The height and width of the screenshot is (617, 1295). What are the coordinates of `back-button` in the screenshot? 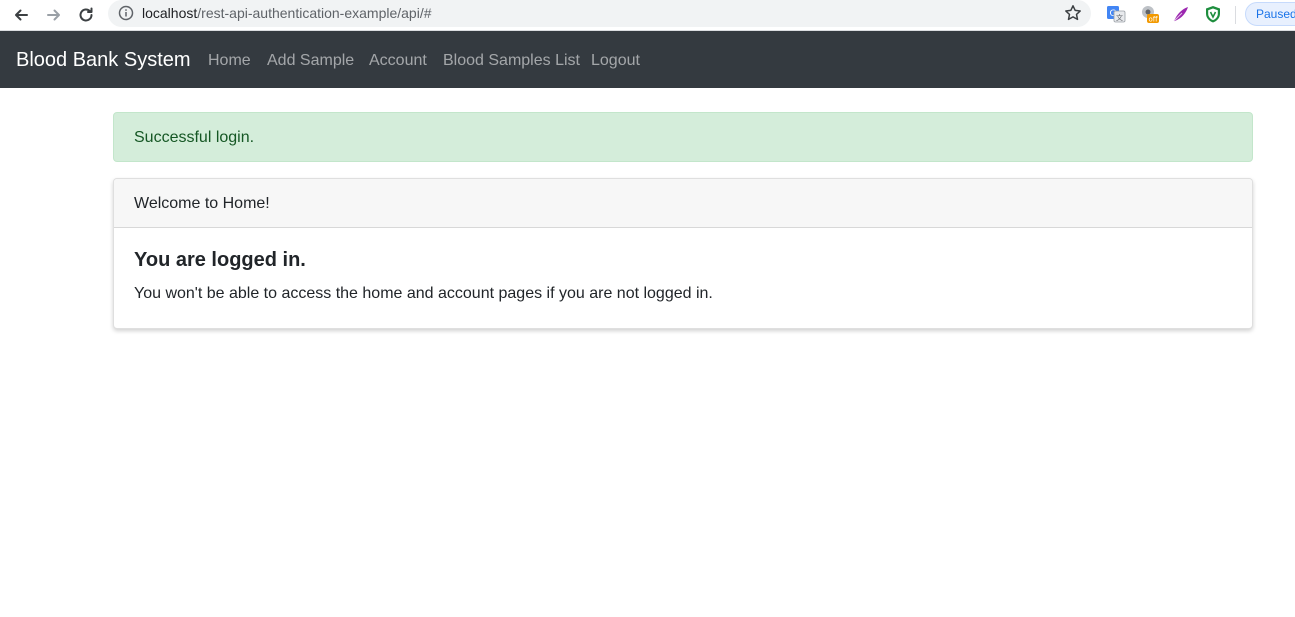 It's located at (21, 15).